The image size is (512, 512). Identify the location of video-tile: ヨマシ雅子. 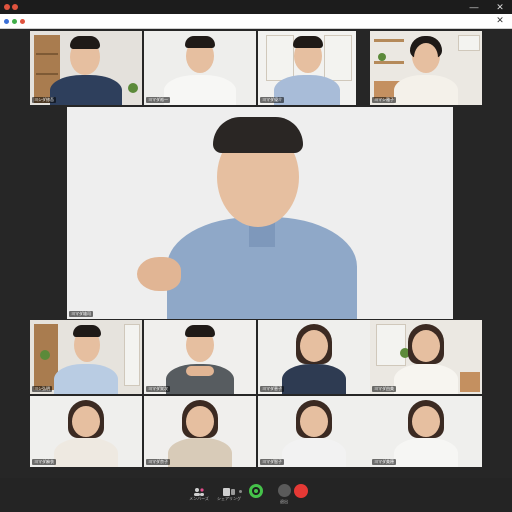
(426, 68).